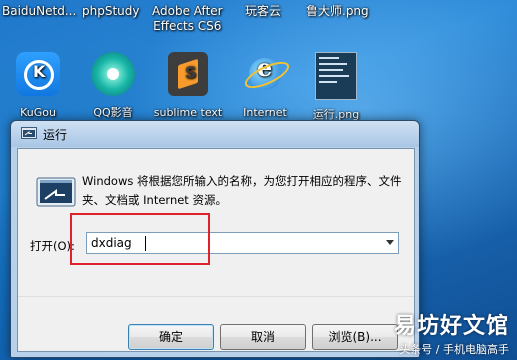 This screenshot has height=360, width=517. I want to click on desktop-icon-run-png: 运行.png, so click(336, 86).